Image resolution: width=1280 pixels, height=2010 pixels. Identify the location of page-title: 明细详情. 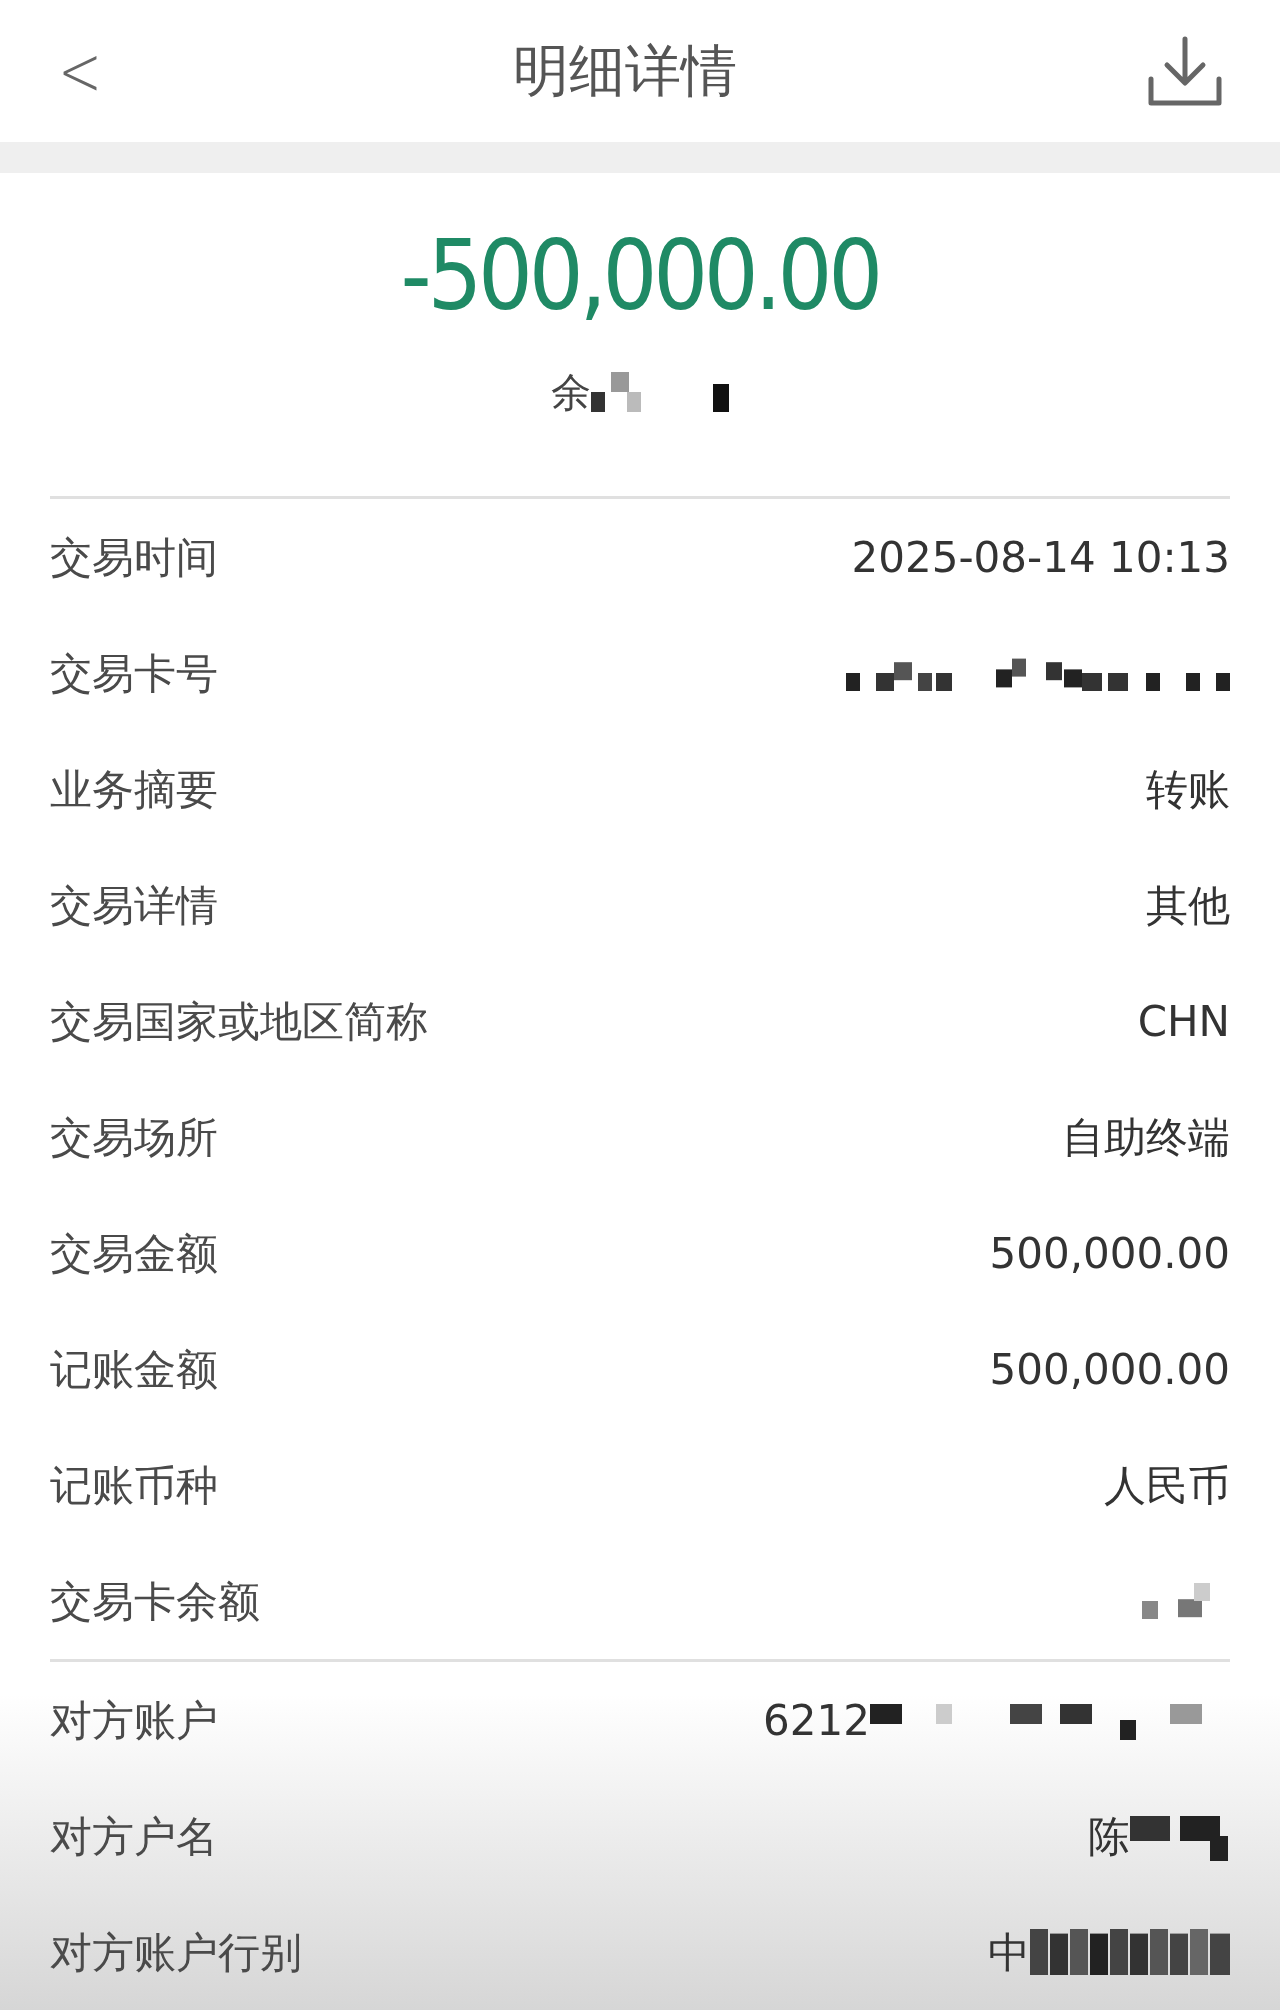
(625, 71).